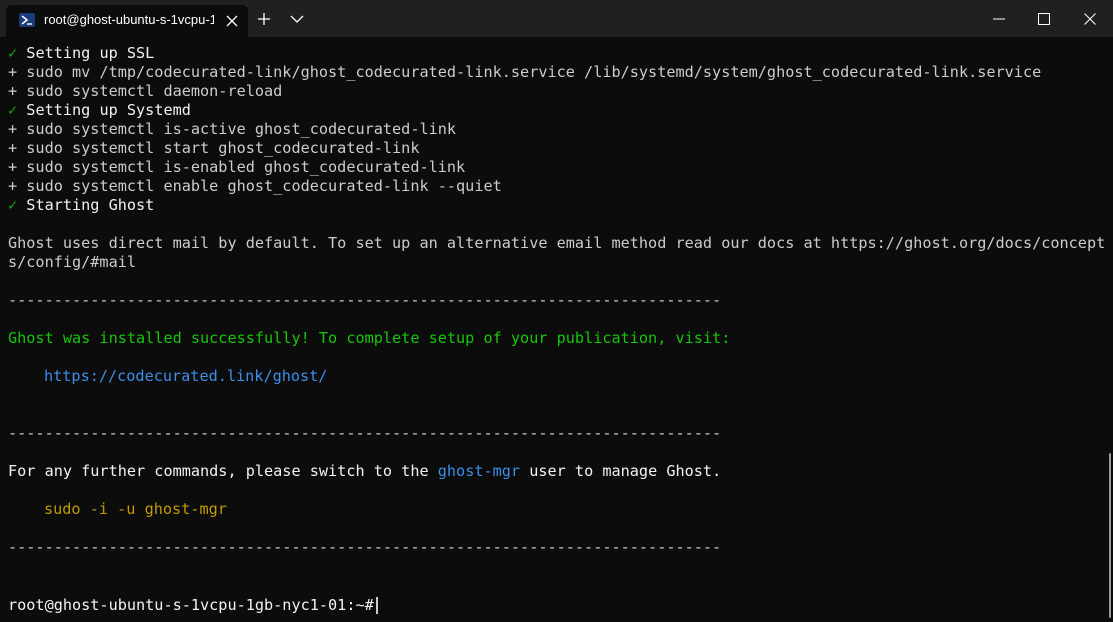 Image resolution: width=1113 pixels, height=622 pixels. What do you see at coordinates (232, 21) in the screenshot?
I see `close-tab-icon` at bounding box center [232, 21].